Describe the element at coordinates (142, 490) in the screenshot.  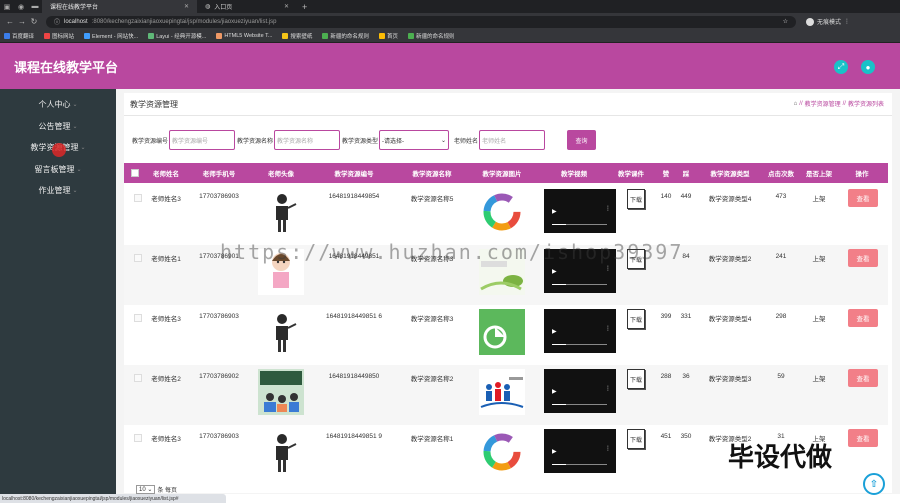
I see `page-size-value: 10` at that location.